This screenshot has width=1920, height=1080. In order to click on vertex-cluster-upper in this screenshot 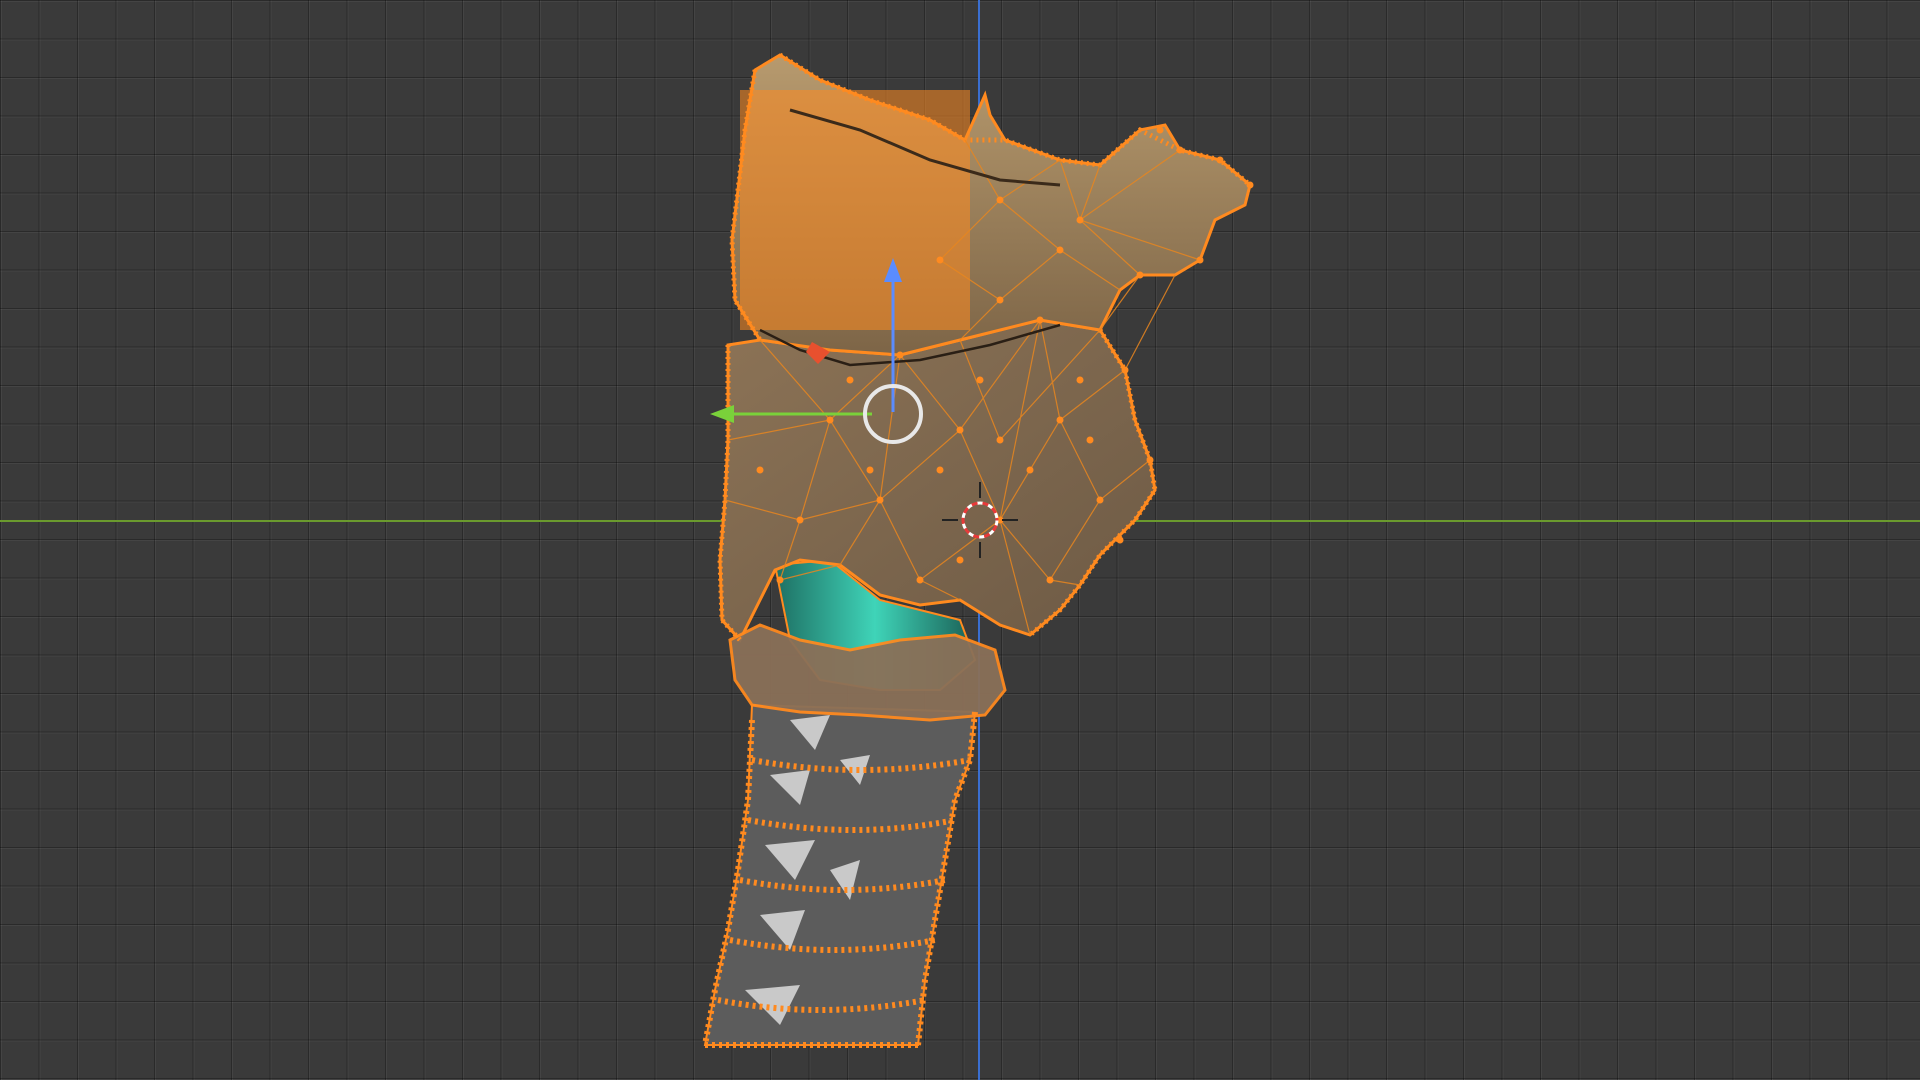, I will do `click(855, 210)`.